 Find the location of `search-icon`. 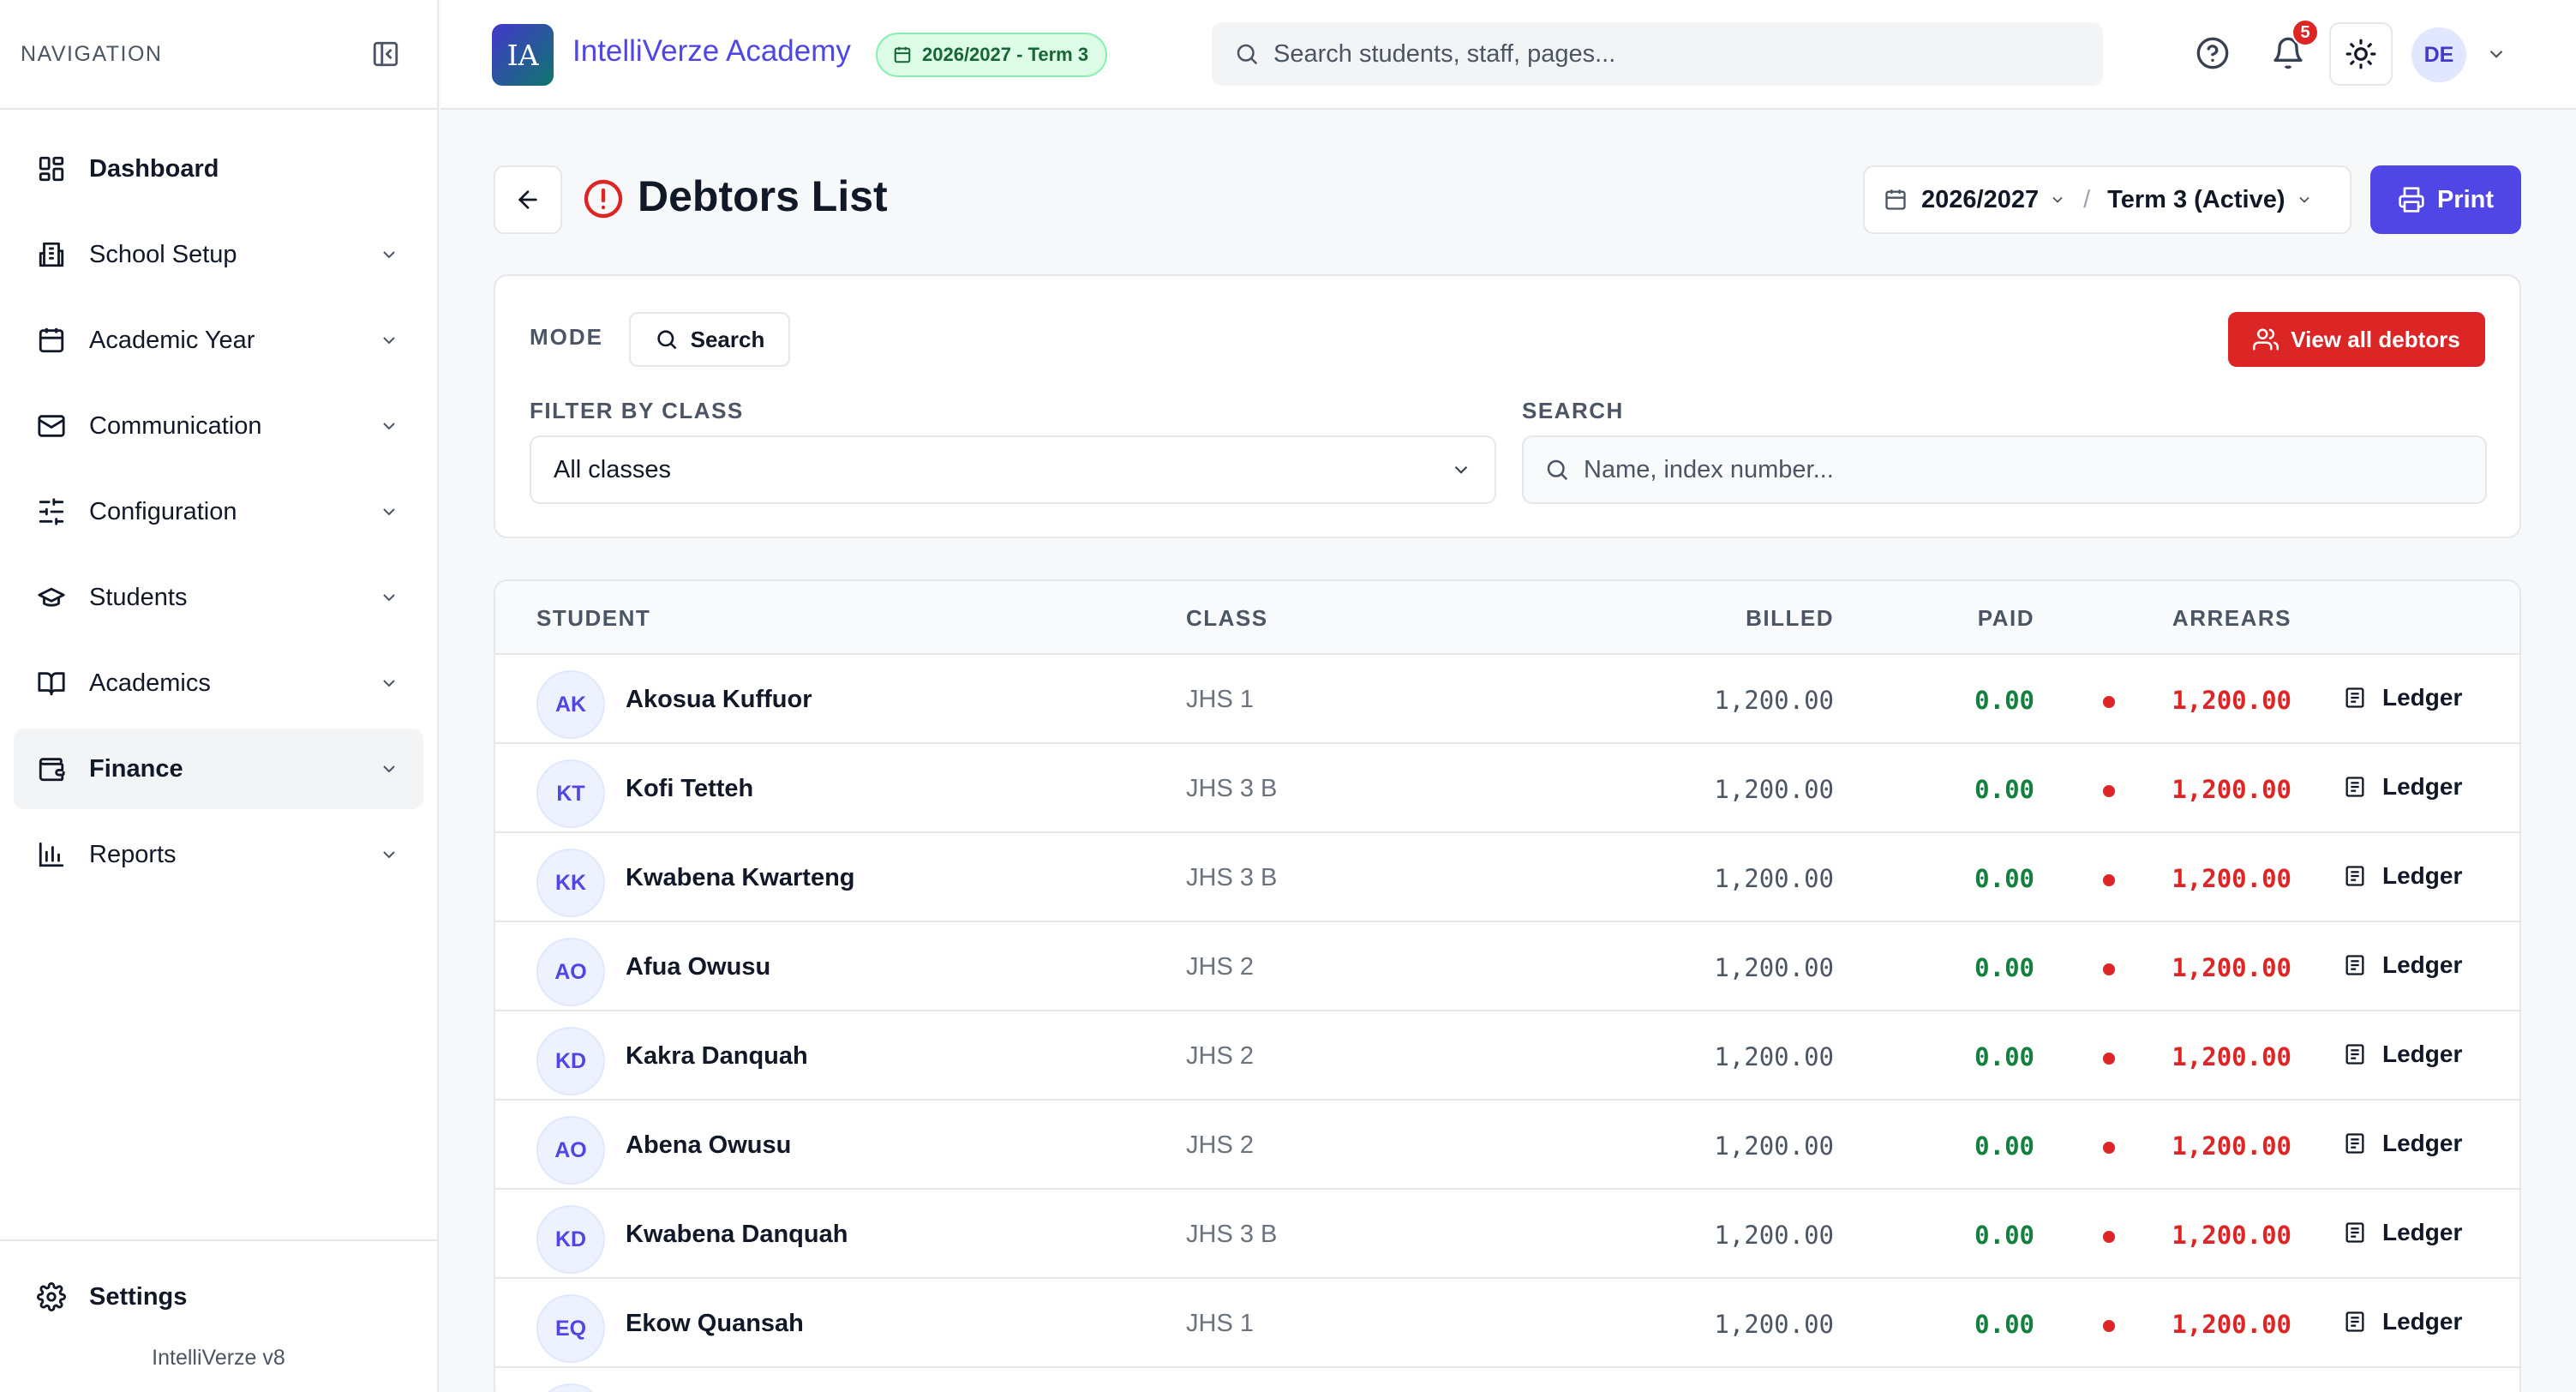

search-icon is located at coordinates (1557, 470).